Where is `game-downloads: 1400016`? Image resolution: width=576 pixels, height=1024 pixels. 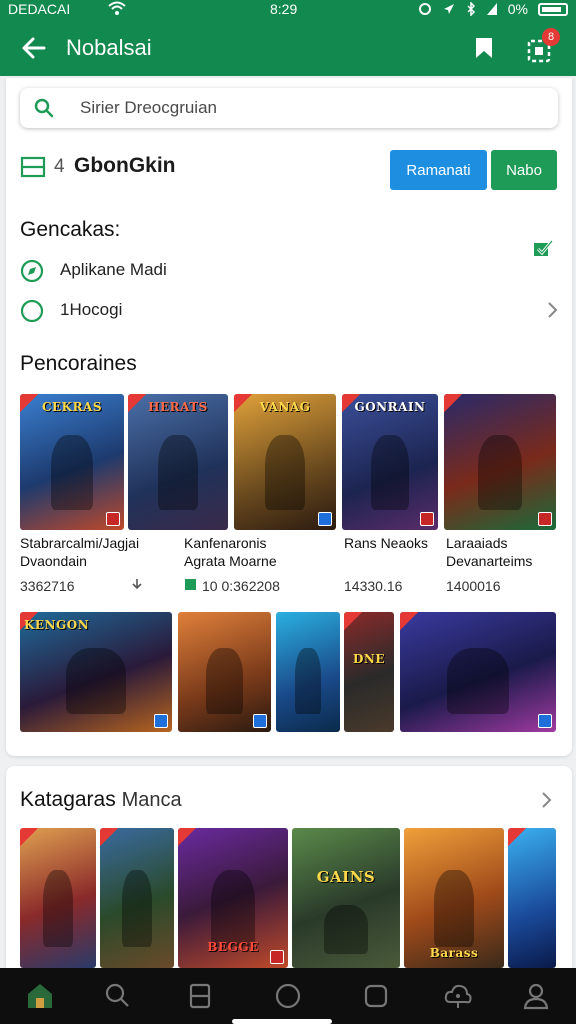 game-downloads: 1400016 is located at coordinates (473, 586).